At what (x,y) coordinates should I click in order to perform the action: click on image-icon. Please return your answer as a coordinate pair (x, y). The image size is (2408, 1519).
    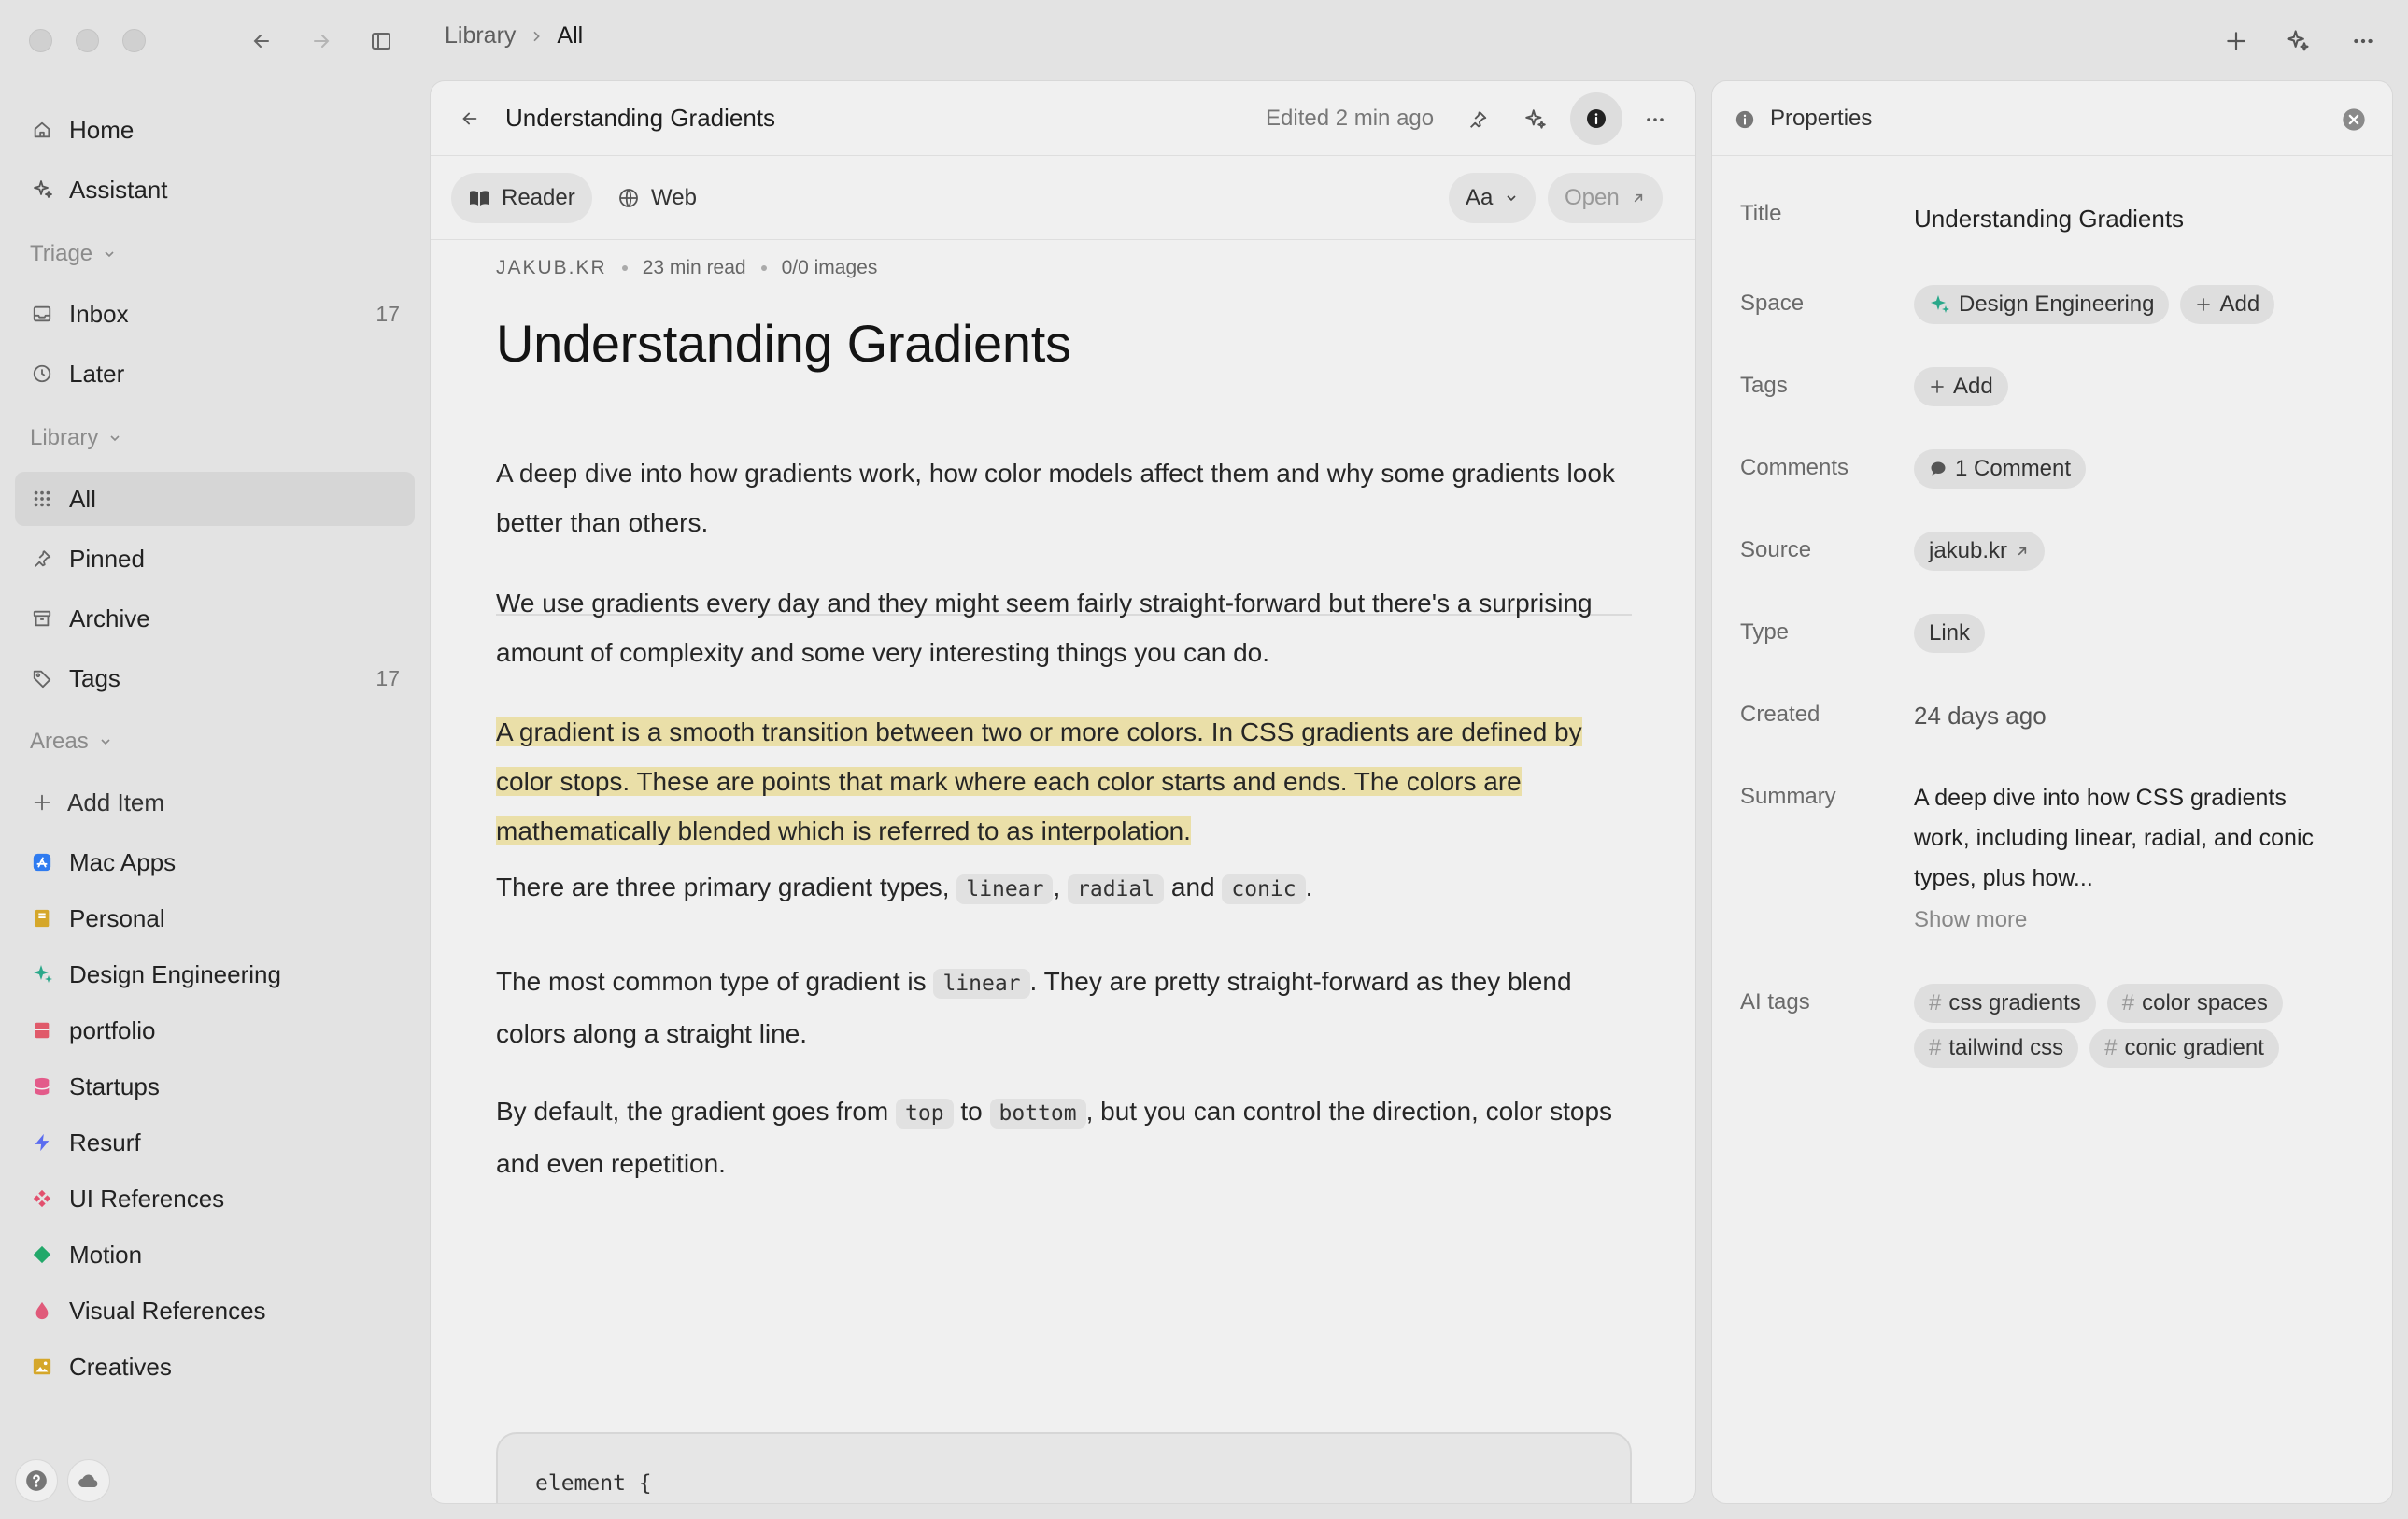
    Looking at the image, I should click on (42, 1366).